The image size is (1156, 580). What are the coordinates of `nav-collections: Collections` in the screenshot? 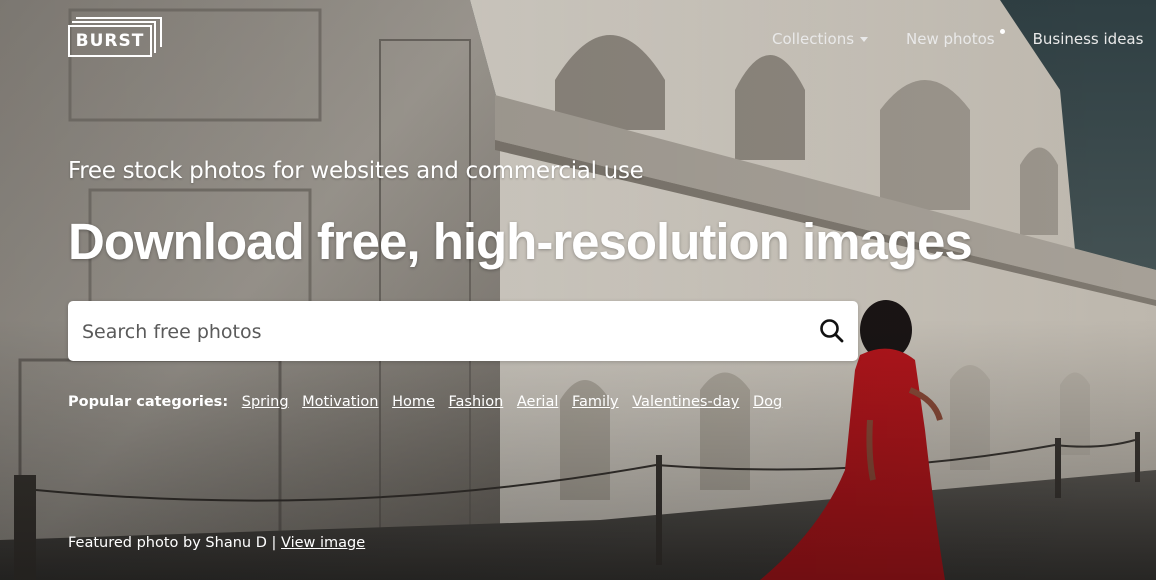 It's located at (820, 39).